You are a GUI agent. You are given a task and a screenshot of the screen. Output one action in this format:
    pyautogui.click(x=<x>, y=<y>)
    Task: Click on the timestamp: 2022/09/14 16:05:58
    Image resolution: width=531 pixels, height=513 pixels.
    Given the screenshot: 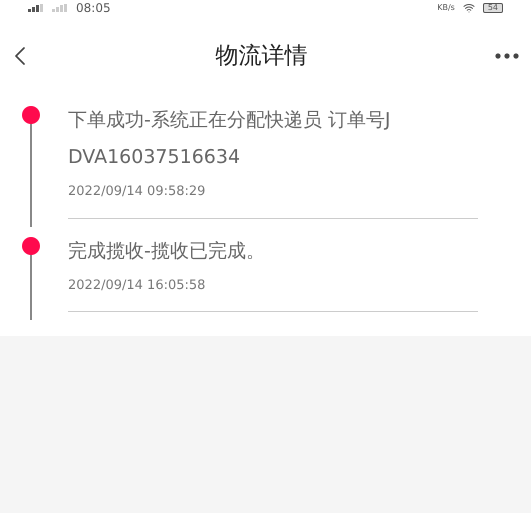 What is the action you would take?
    pyautogui.click(x=137, y=285)
    